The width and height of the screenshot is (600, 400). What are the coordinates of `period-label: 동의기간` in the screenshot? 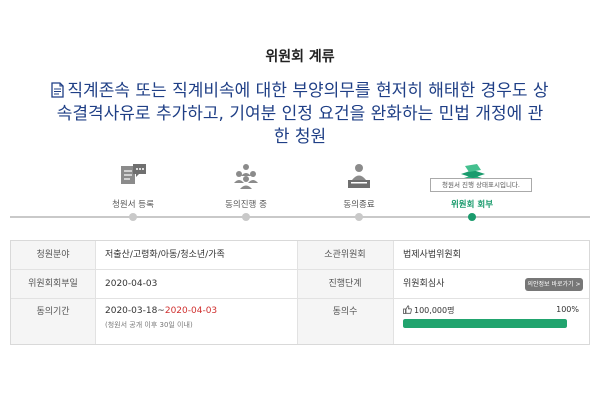 It's located at (53, 321).